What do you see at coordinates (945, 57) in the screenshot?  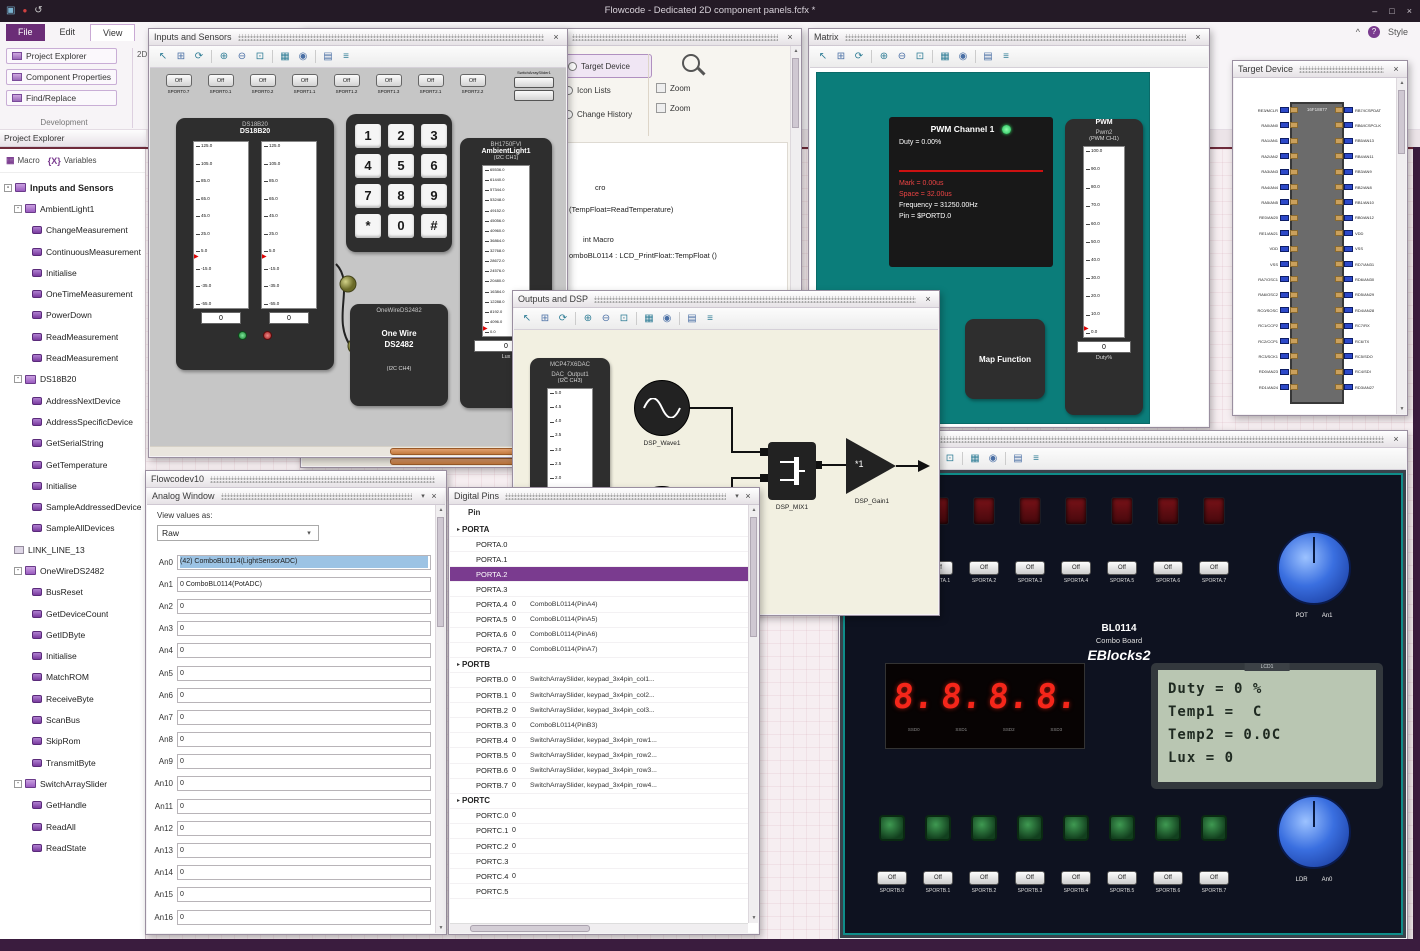 I see `grid-icon: ▦` at bounding box center [945, 57].